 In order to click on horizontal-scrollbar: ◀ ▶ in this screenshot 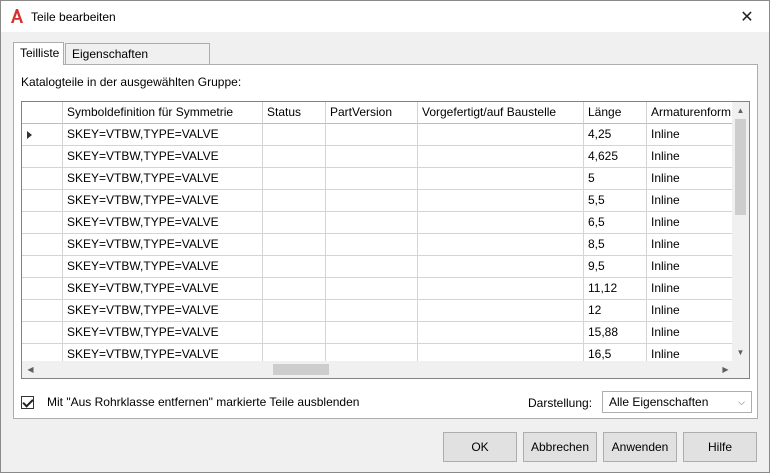, I will do `click(378, 369)`.